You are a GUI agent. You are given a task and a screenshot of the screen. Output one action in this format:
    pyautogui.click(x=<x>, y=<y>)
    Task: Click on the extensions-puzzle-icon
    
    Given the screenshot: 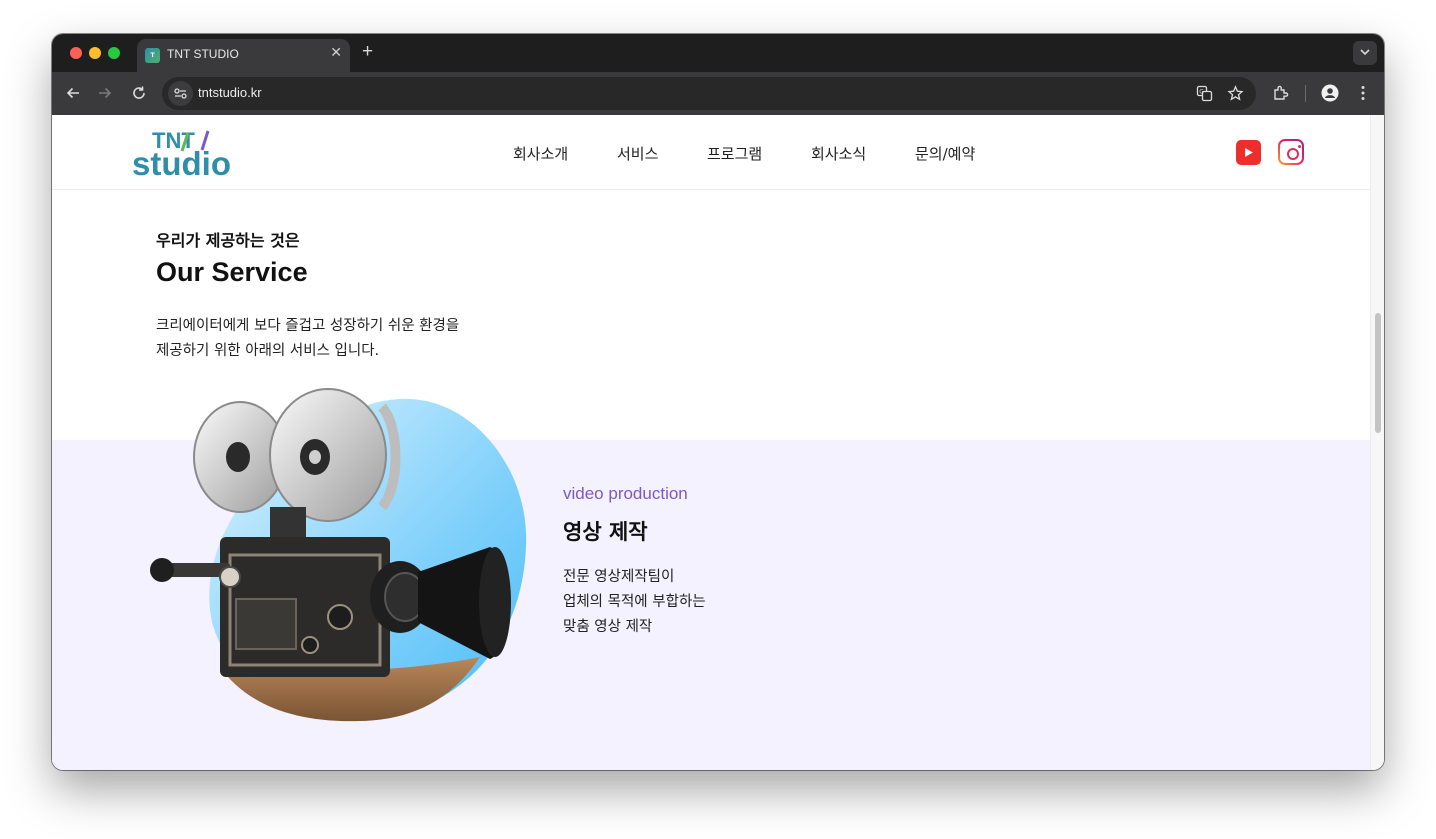 What is the action you would take?
    pyautogui.click(x=1281, y=93)
    